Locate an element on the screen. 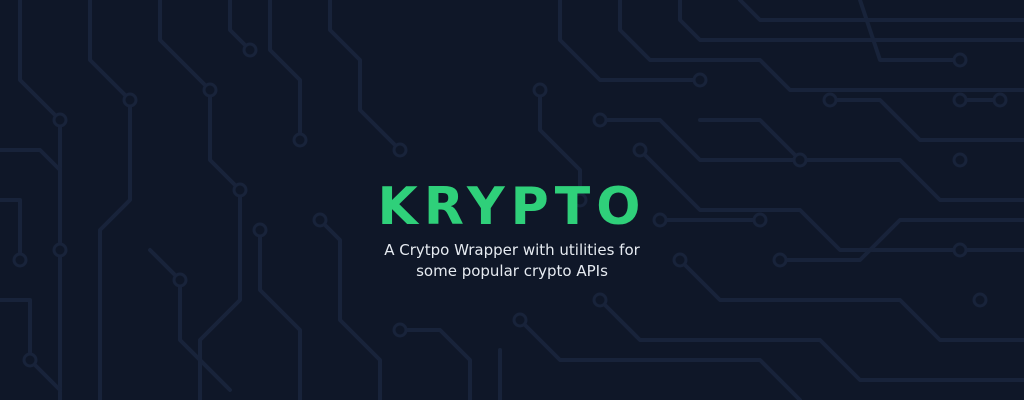 This screenshot has height=400, width=1024. logo-wordmark: KRYPTO is located at coordinates (512, 204).